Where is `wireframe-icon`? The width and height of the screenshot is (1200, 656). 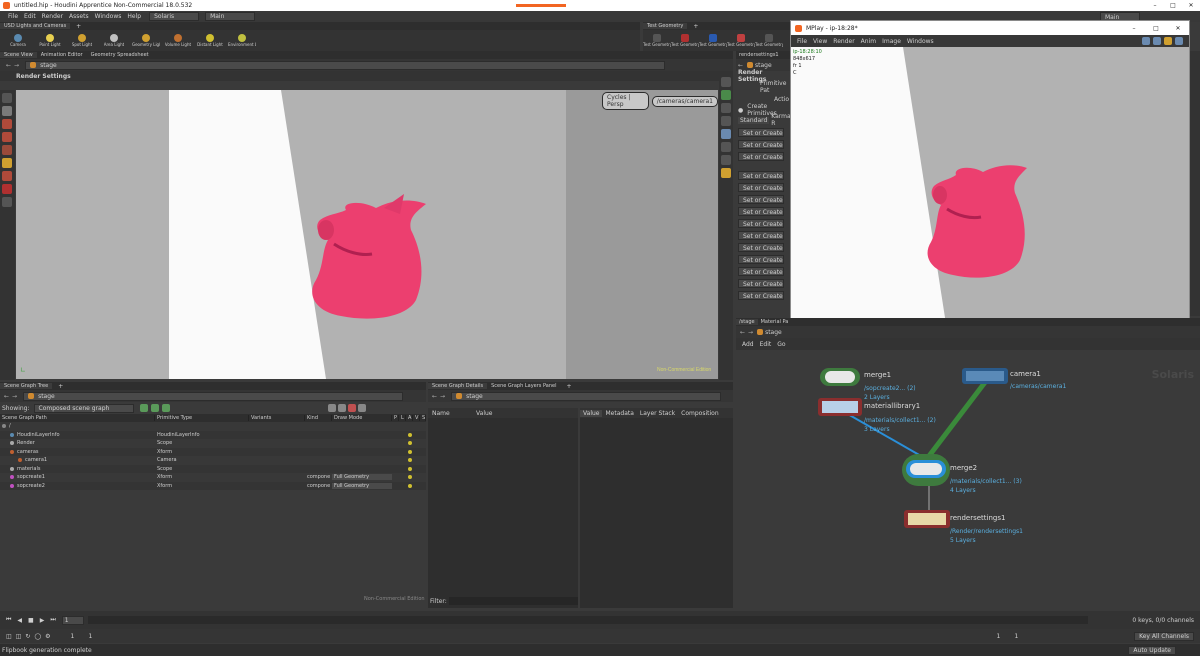 wireframe-icon is located at coordinates (726, 95).